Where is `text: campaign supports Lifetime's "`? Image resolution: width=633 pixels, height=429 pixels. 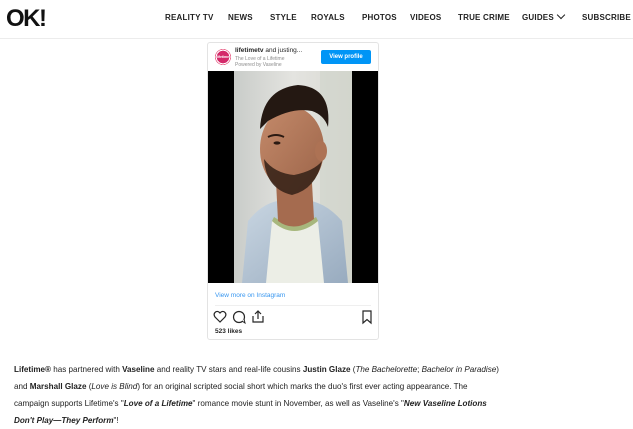
text: campaign supports Lifetime's " is located at coordinates (69, 403).